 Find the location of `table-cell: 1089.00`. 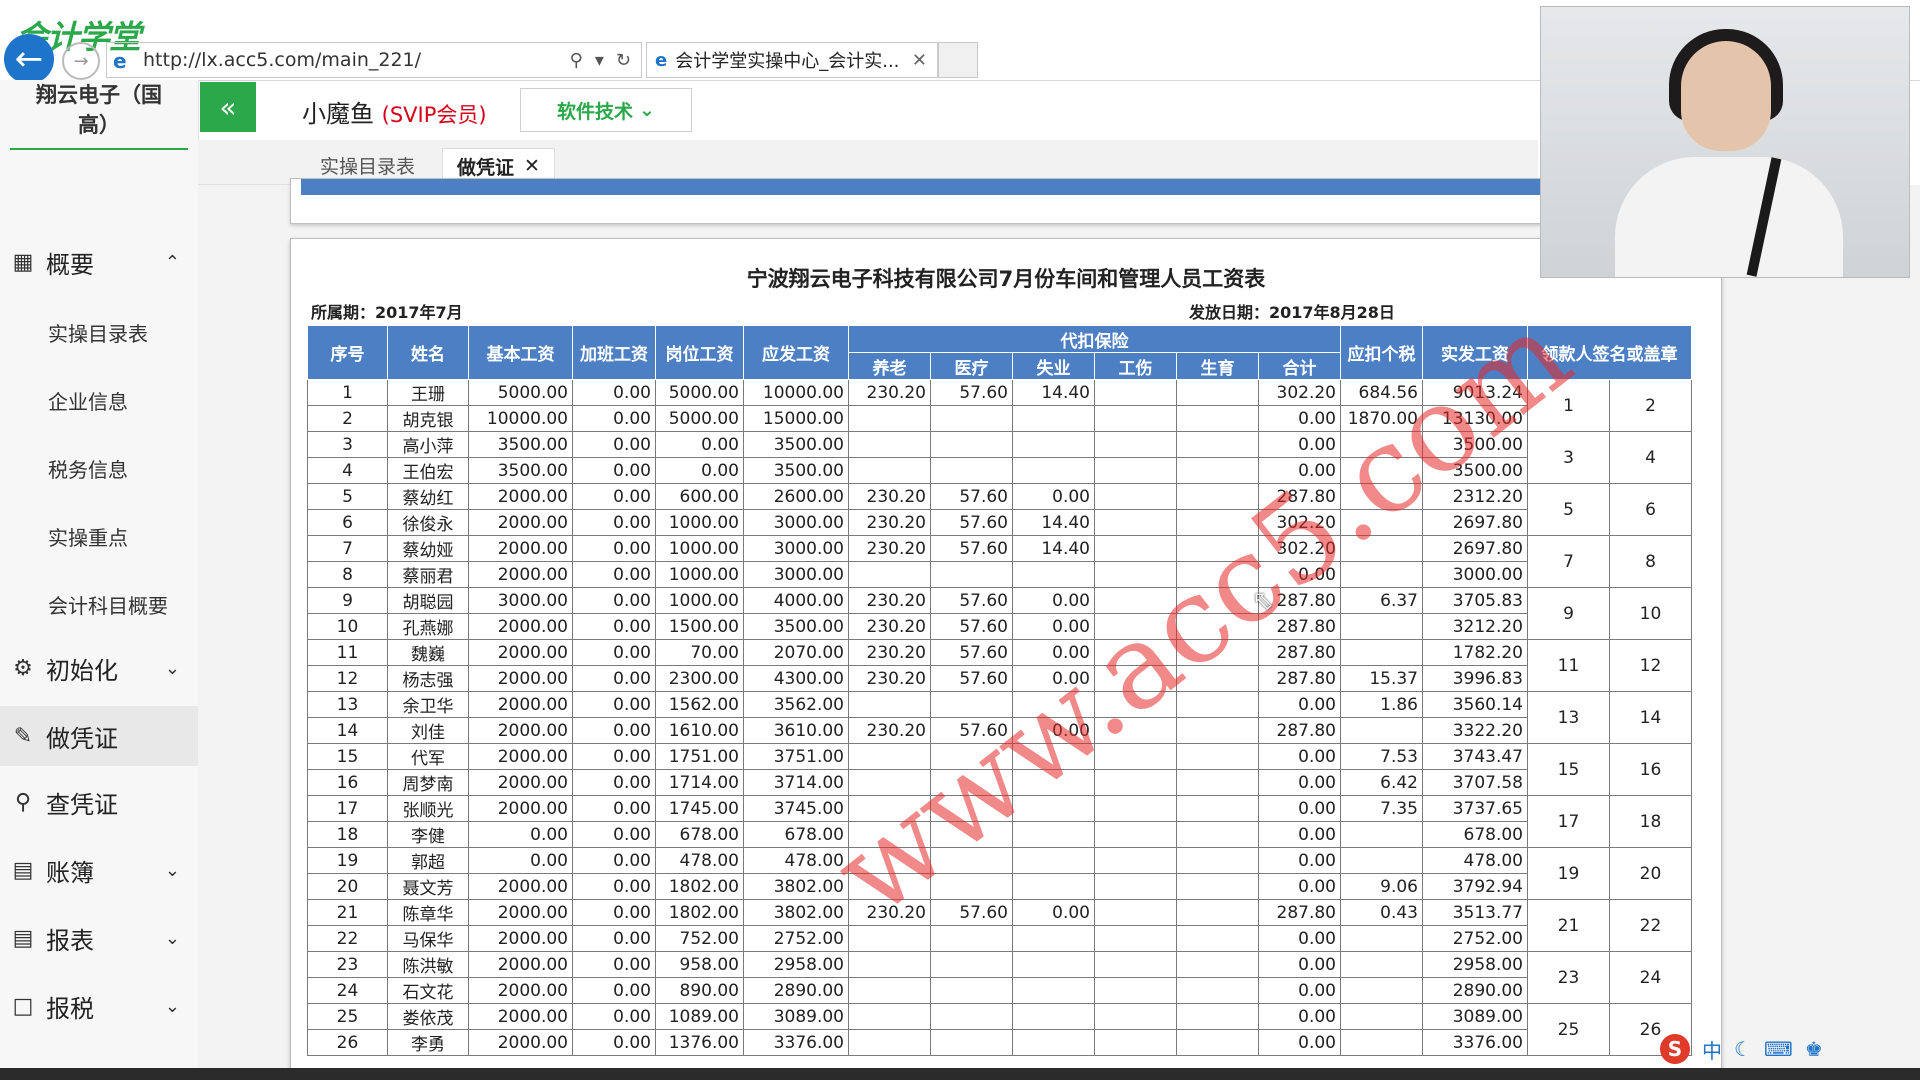

table-cell: 1089.00 is located at coordinates (699, 1016).